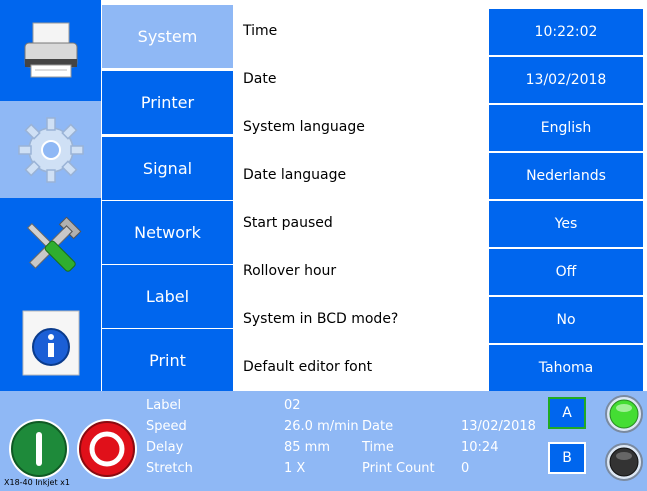  What do you see at coordinates (288, 223) in the screenshot?
I see `setting-label: Start paused` at bounding box center [288, 223].